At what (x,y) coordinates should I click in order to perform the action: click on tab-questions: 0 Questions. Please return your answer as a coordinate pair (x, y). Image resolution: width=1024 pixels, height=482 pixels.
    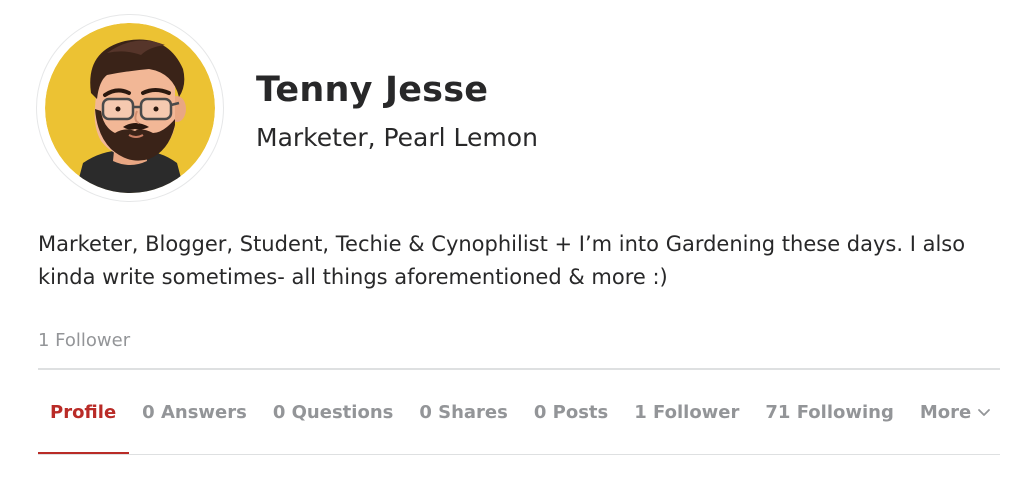
    Looking at the image, I should click on (333, 412).